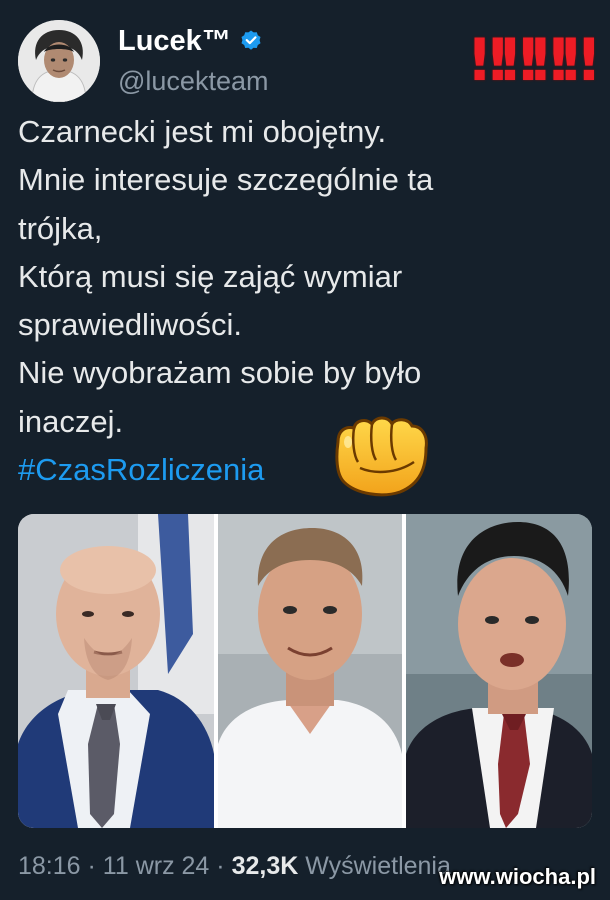 This screenshot has width=610, height=900. Describe the element at coordinates (265, 866) in the screenshot. I see `views-count: 32,3K` at that location.